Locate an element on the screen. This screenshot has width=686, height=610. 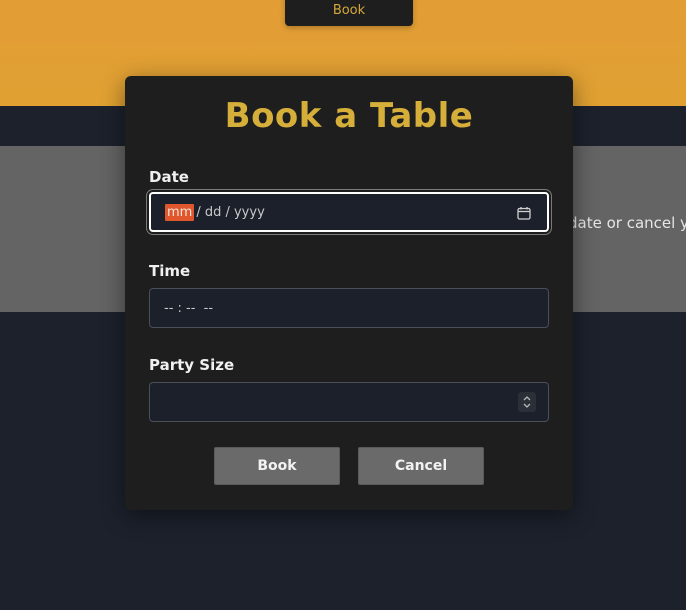
spinner-icon is located at coordinates (527, 402).